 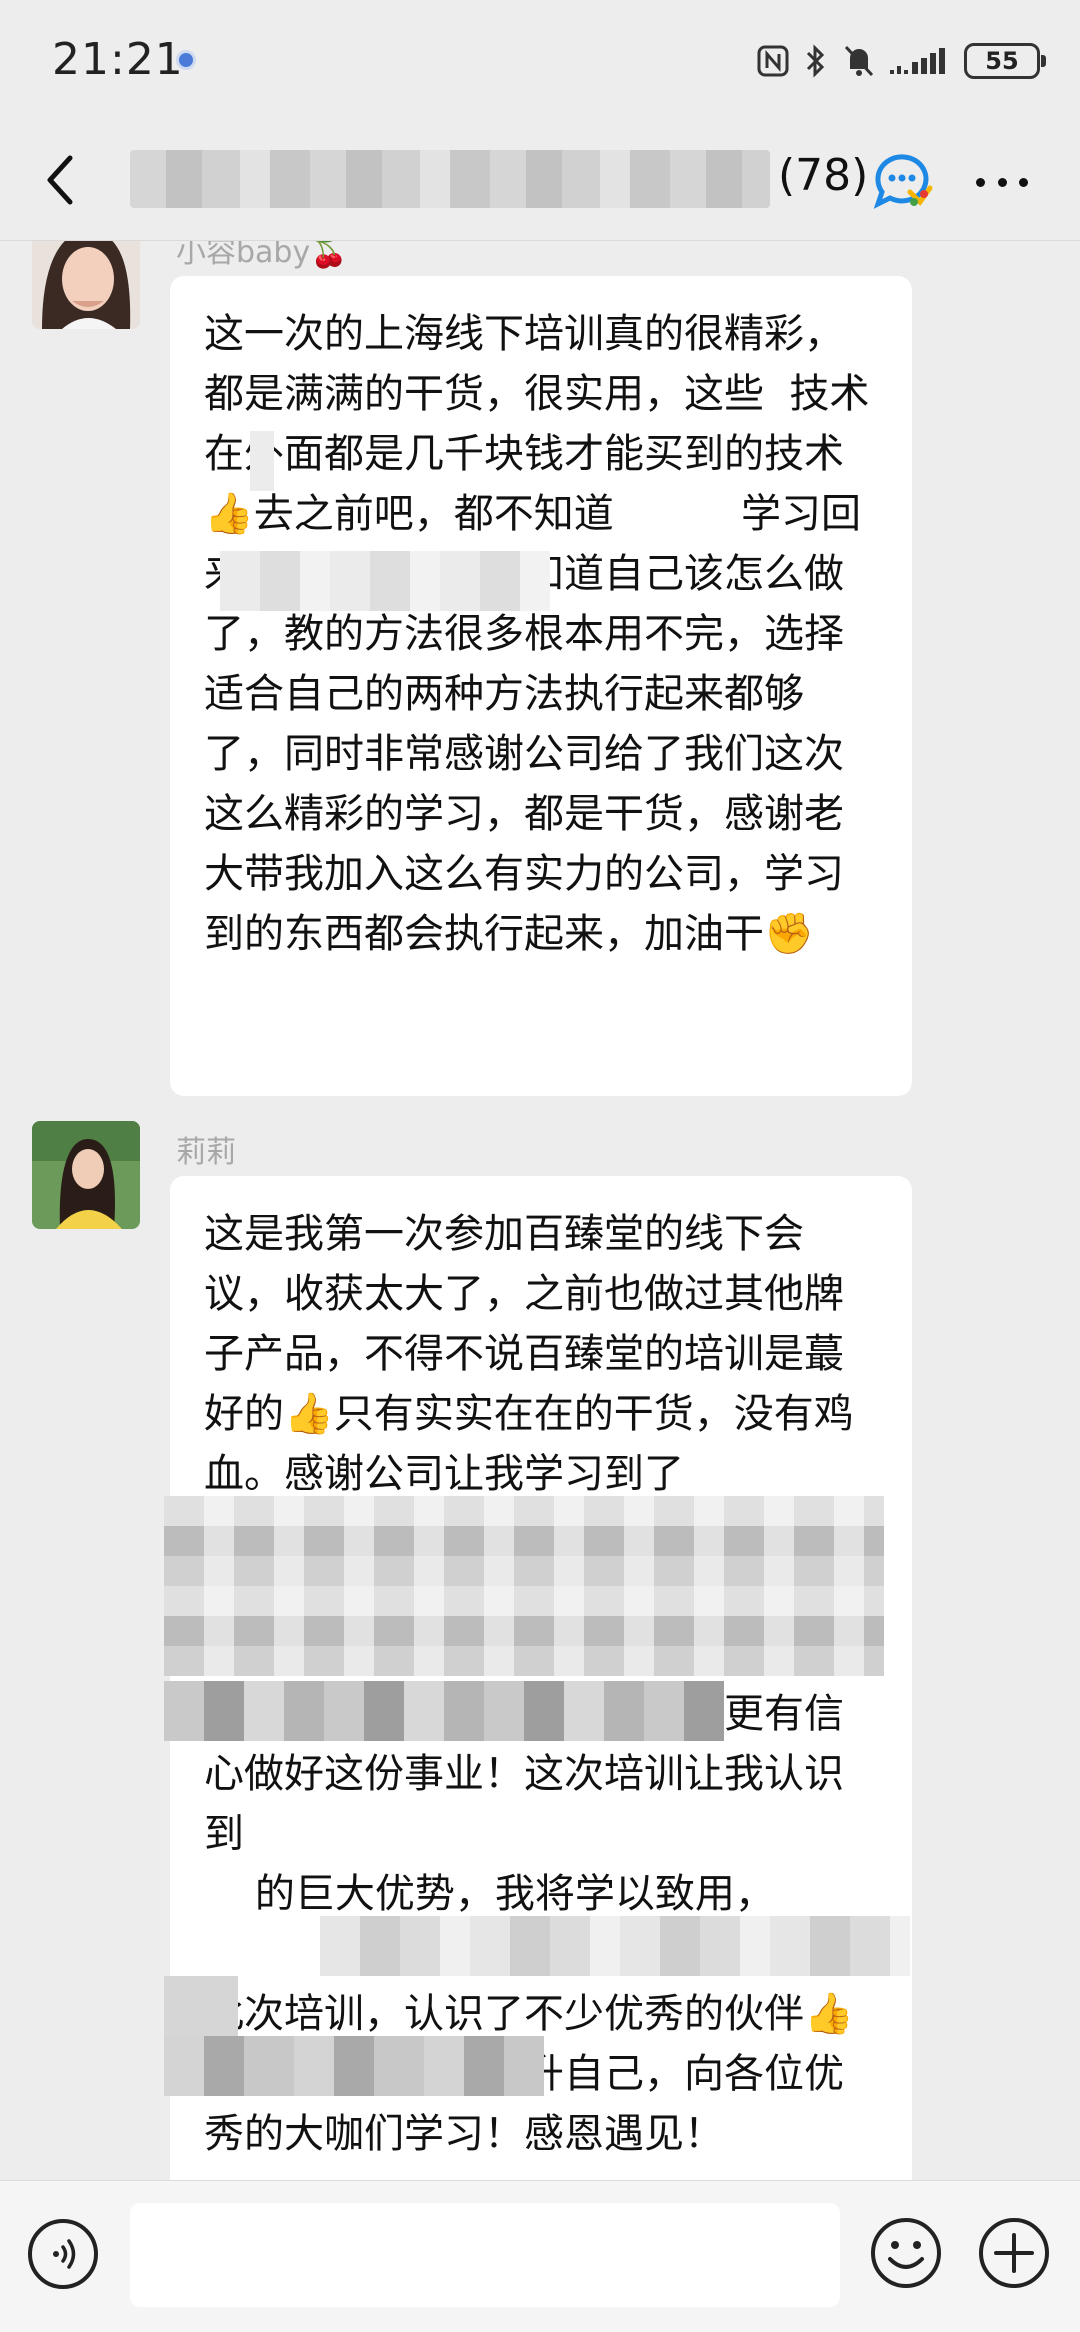 What do you see at coordinates (540, 60) in the screenshot?
I see `status-bar: 21:21 55` at bounding box center [540, 60].